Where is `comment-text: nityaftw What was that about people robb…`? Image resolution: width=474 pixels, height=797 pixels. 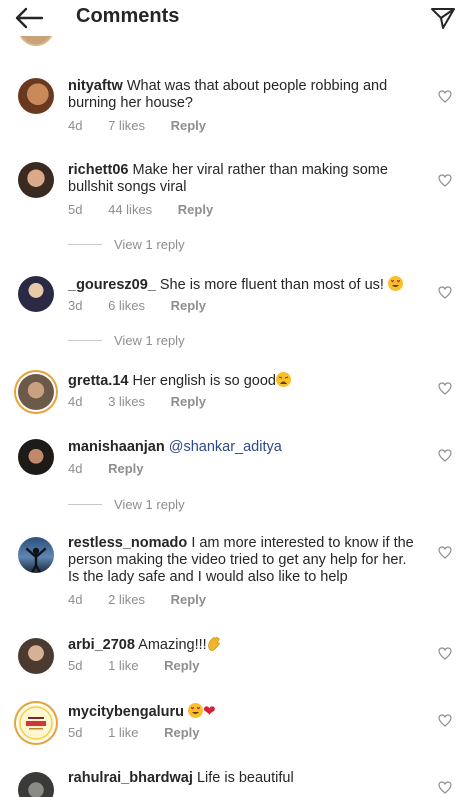
comment-text: nityaftw What was that about people robb… is located at coordinates (244, 95).